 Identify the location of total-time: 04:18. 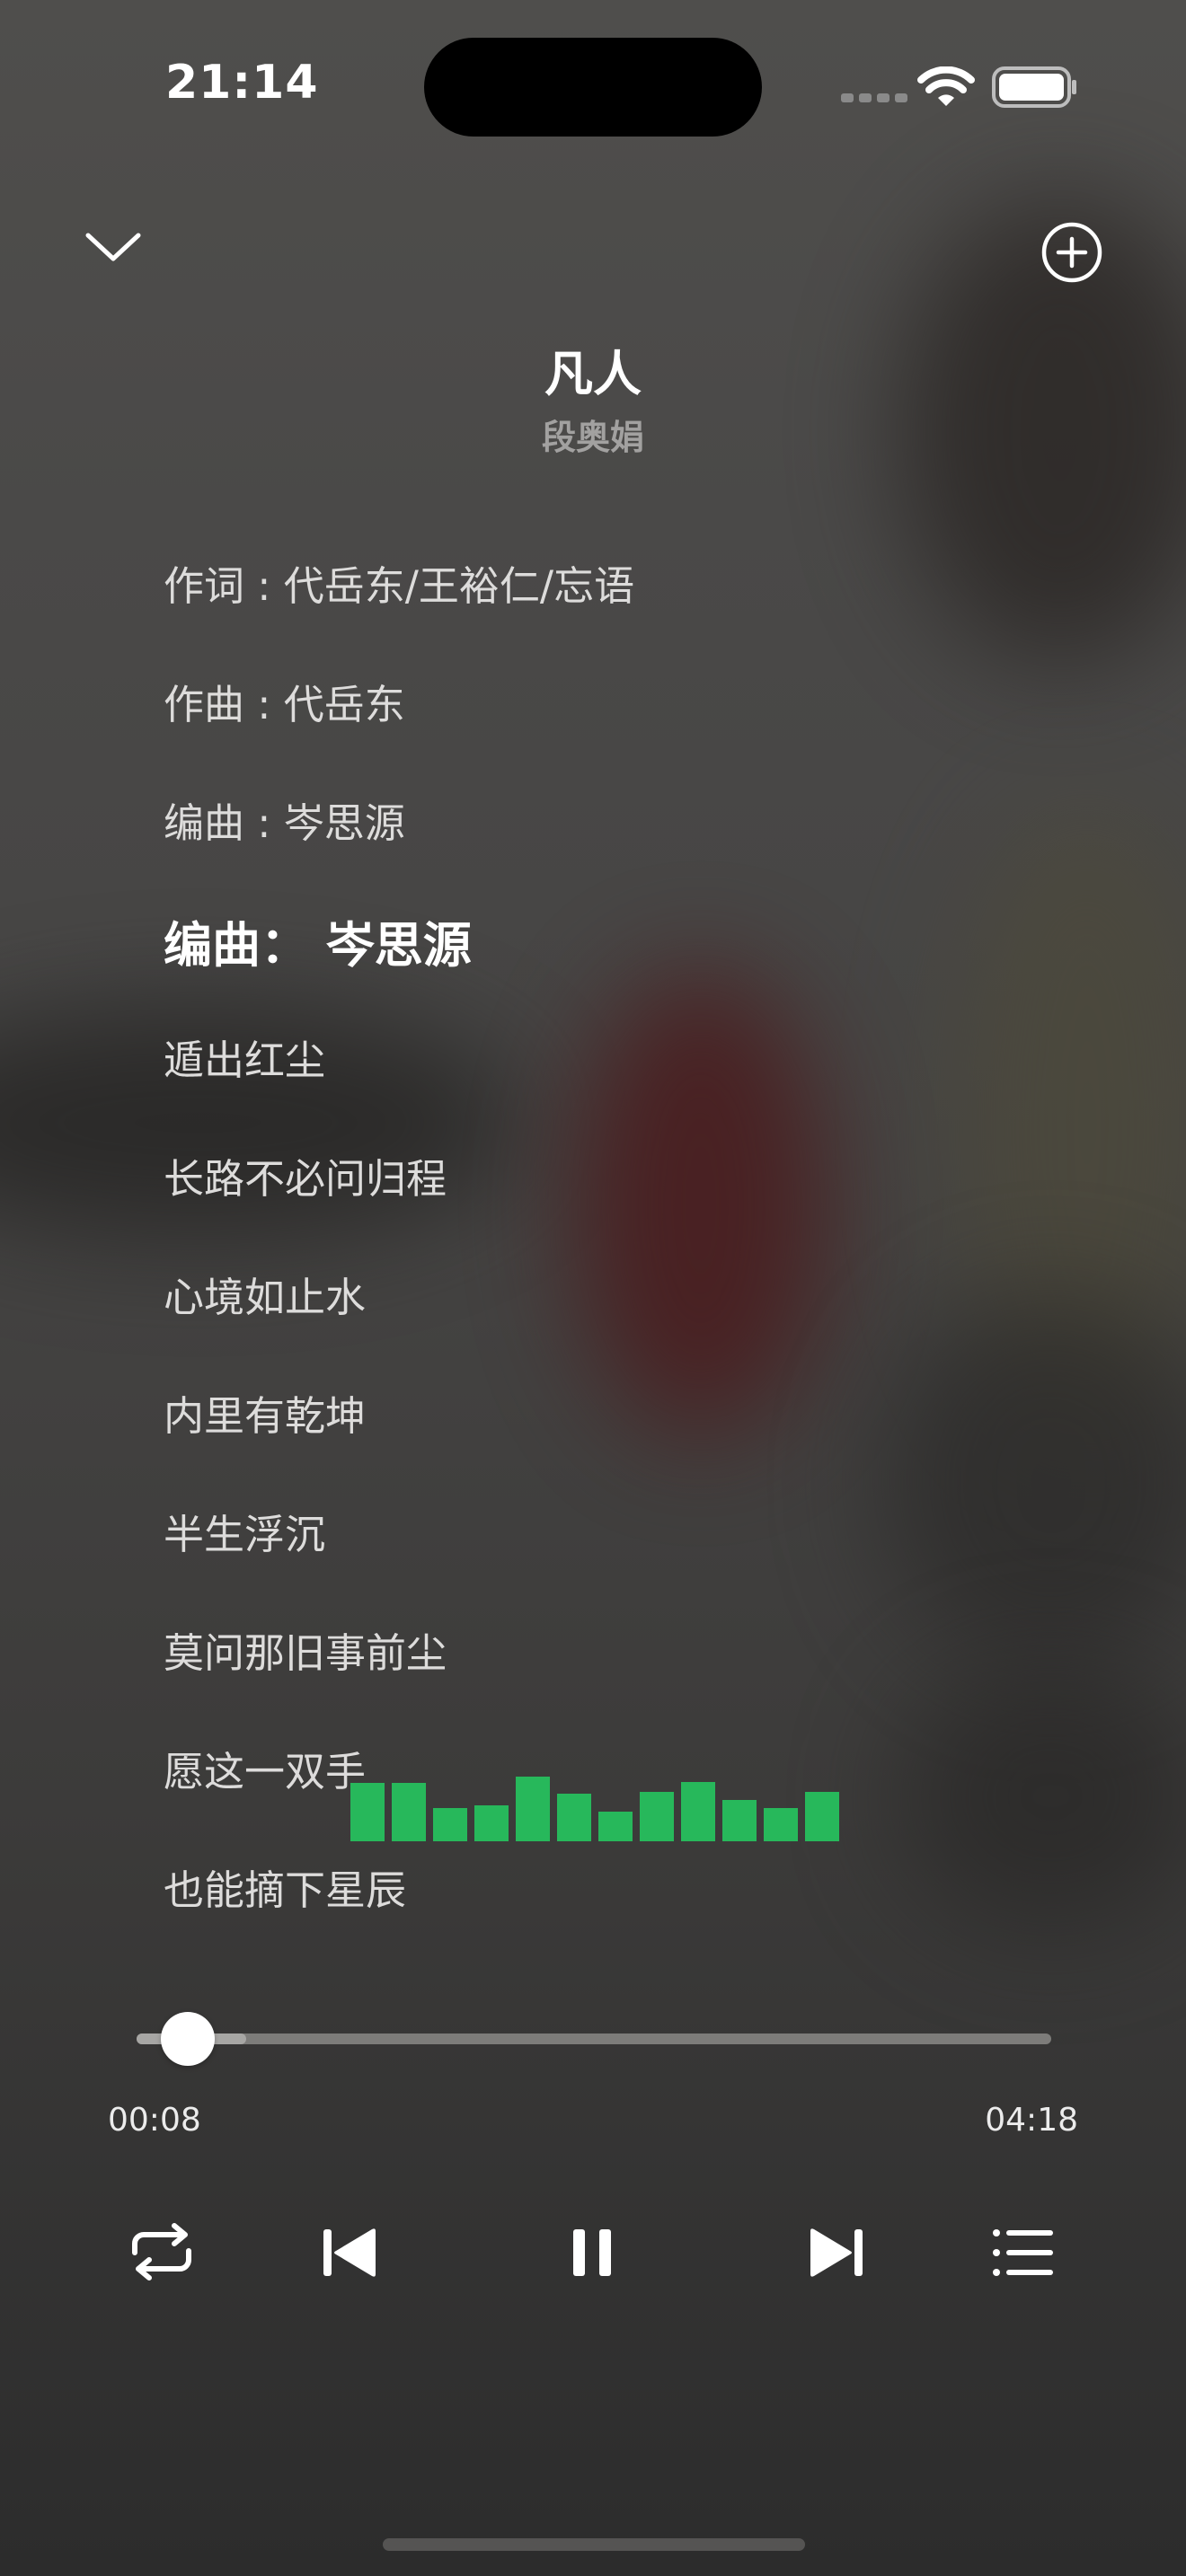
(1031, 2120).